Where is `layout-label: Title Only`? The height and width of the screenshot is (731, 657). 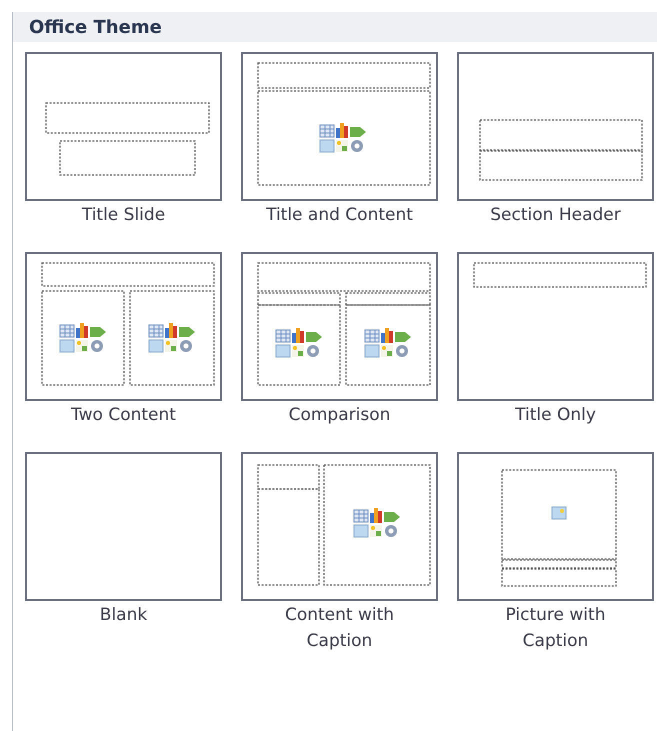 layout-label: Title Only is located at coordinates (555, 415).